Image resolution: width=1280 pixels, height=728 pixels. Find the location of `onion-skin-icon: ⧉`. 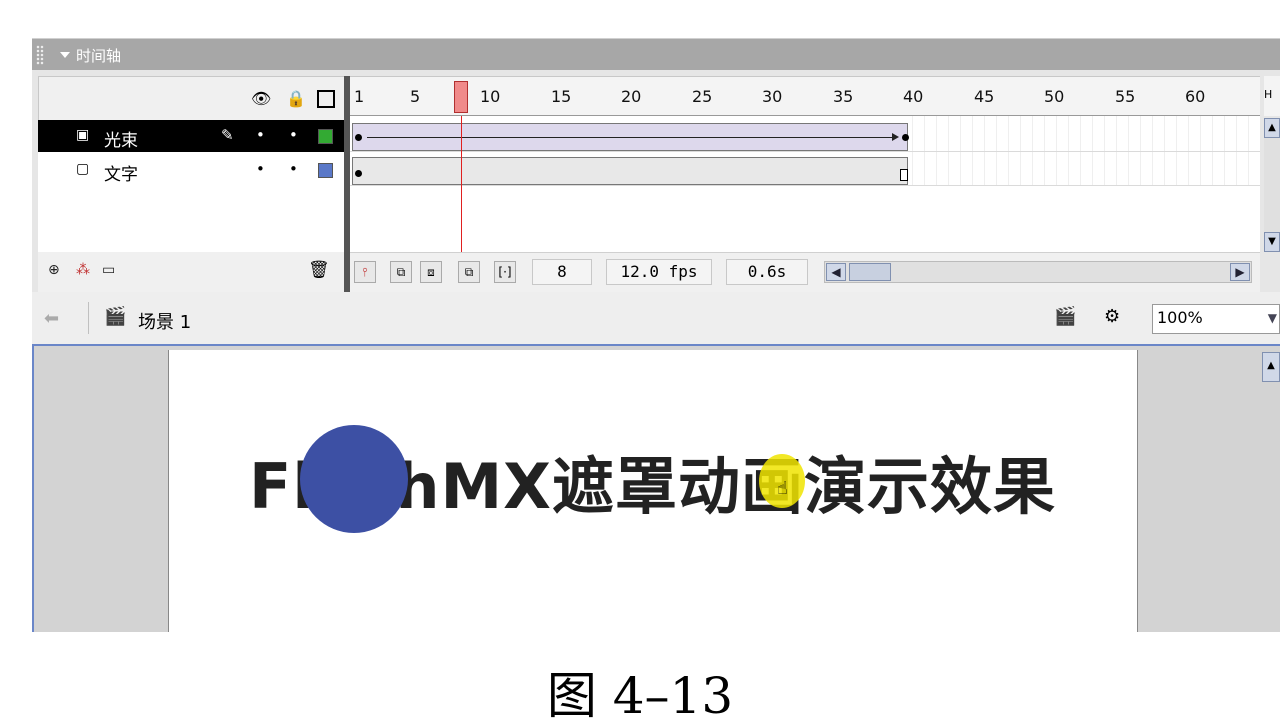

onion-skin-icon: ⧉ is located at coordinates (401, 272).